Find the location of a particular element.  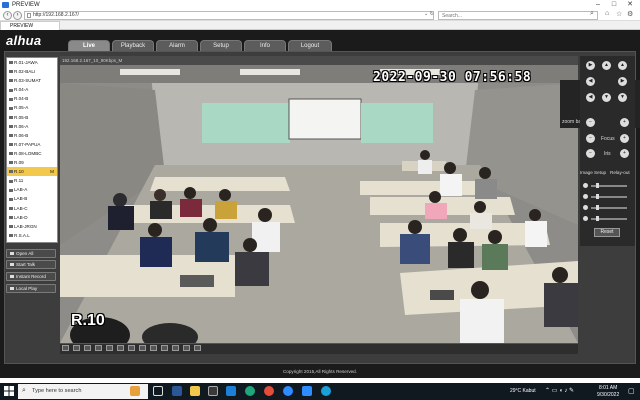

channel-item: R.06-A is located at coordinates (32, 126).